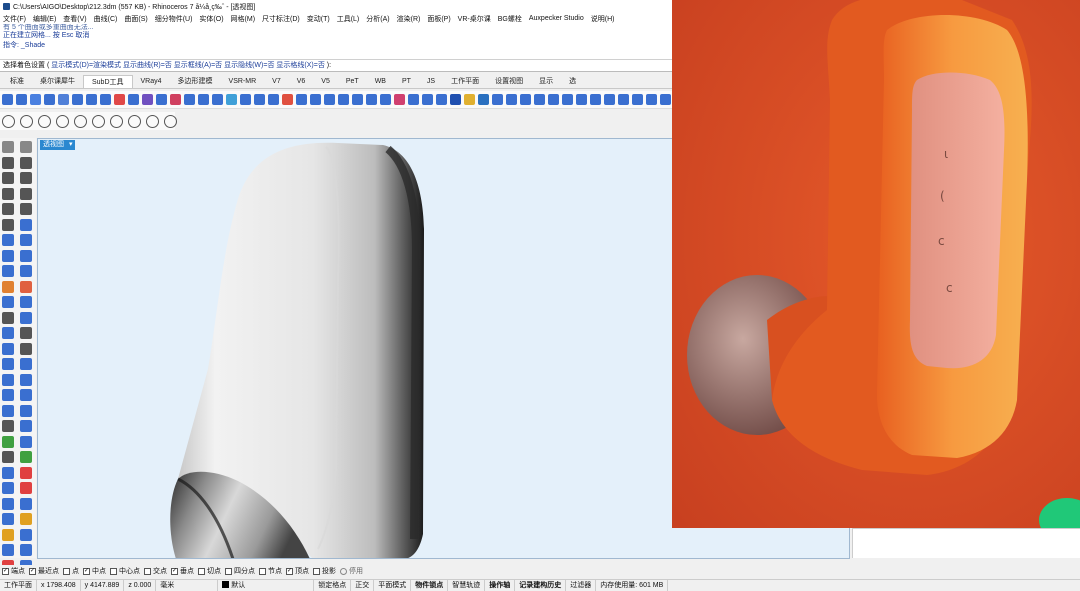  Describe the element at coordinates (243, 81) in the screenshot. I see `tab-5: VSR-MR` at that location.